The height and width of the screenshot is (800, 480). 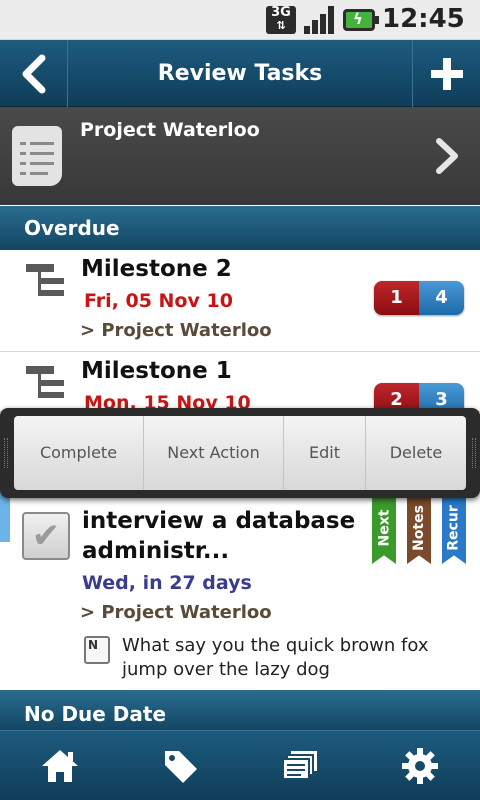 I want to click on selection-indicator, so click(x=5, y=517).